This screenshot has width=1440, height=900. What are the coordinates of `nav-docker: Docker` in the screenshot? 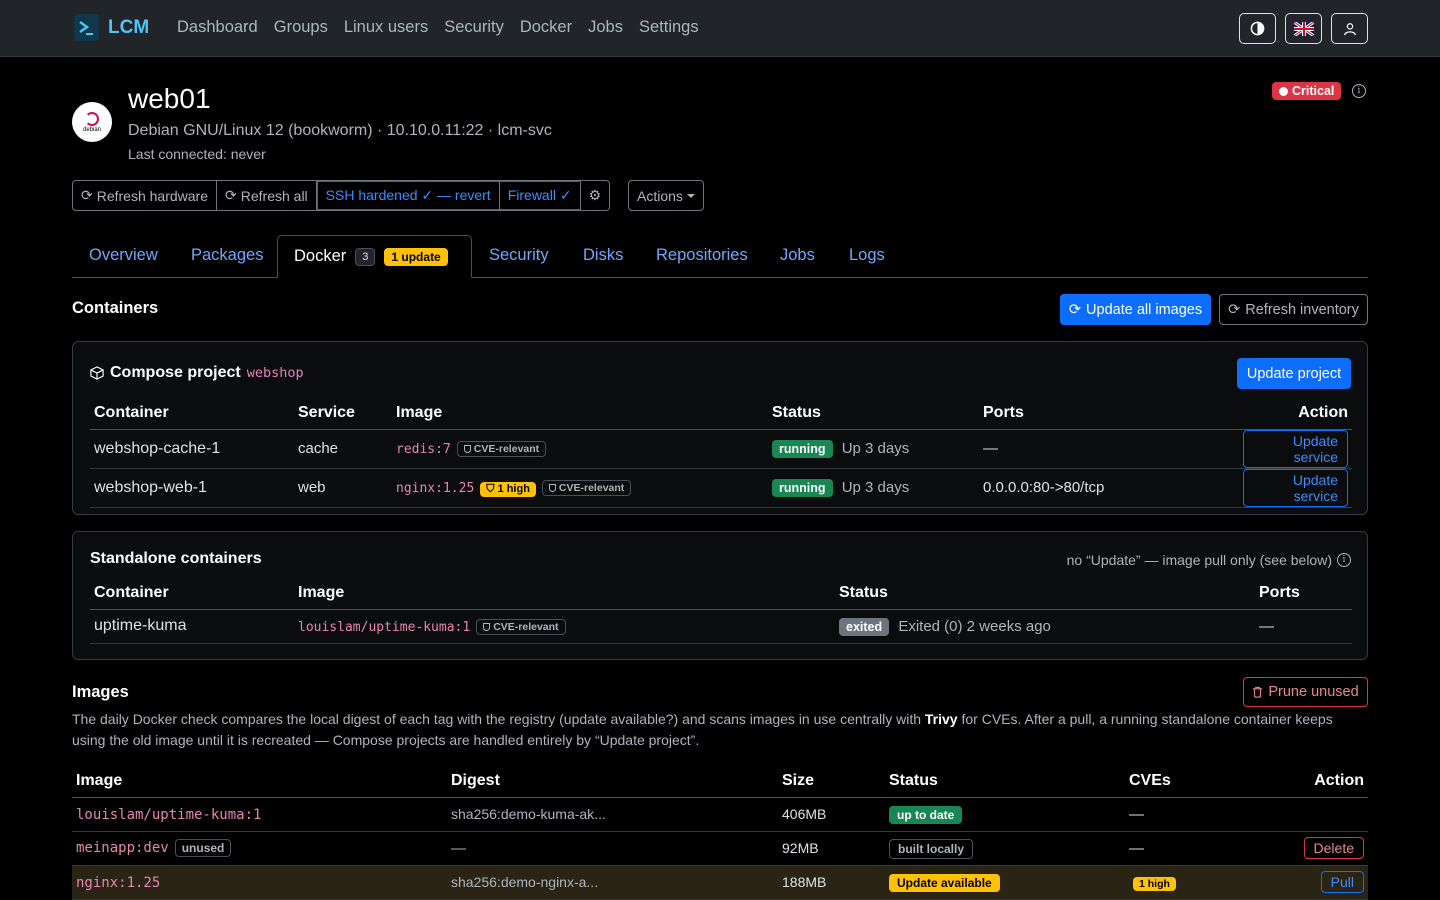 It's located at (546, 27).